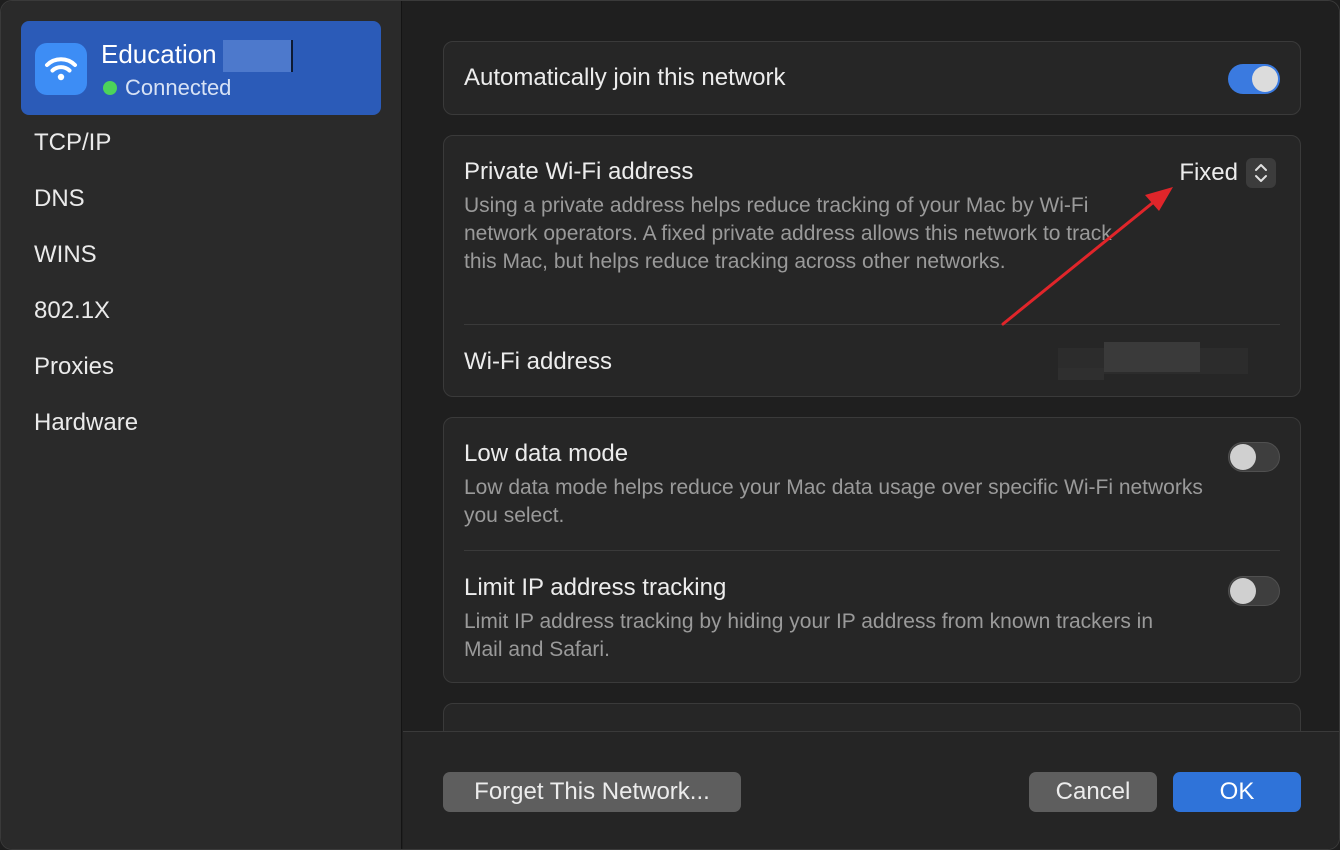  Describe the element at coordinates (579, 171) in the screenshot. I see `private-address-label: Private Wi-Fi address` at that location.